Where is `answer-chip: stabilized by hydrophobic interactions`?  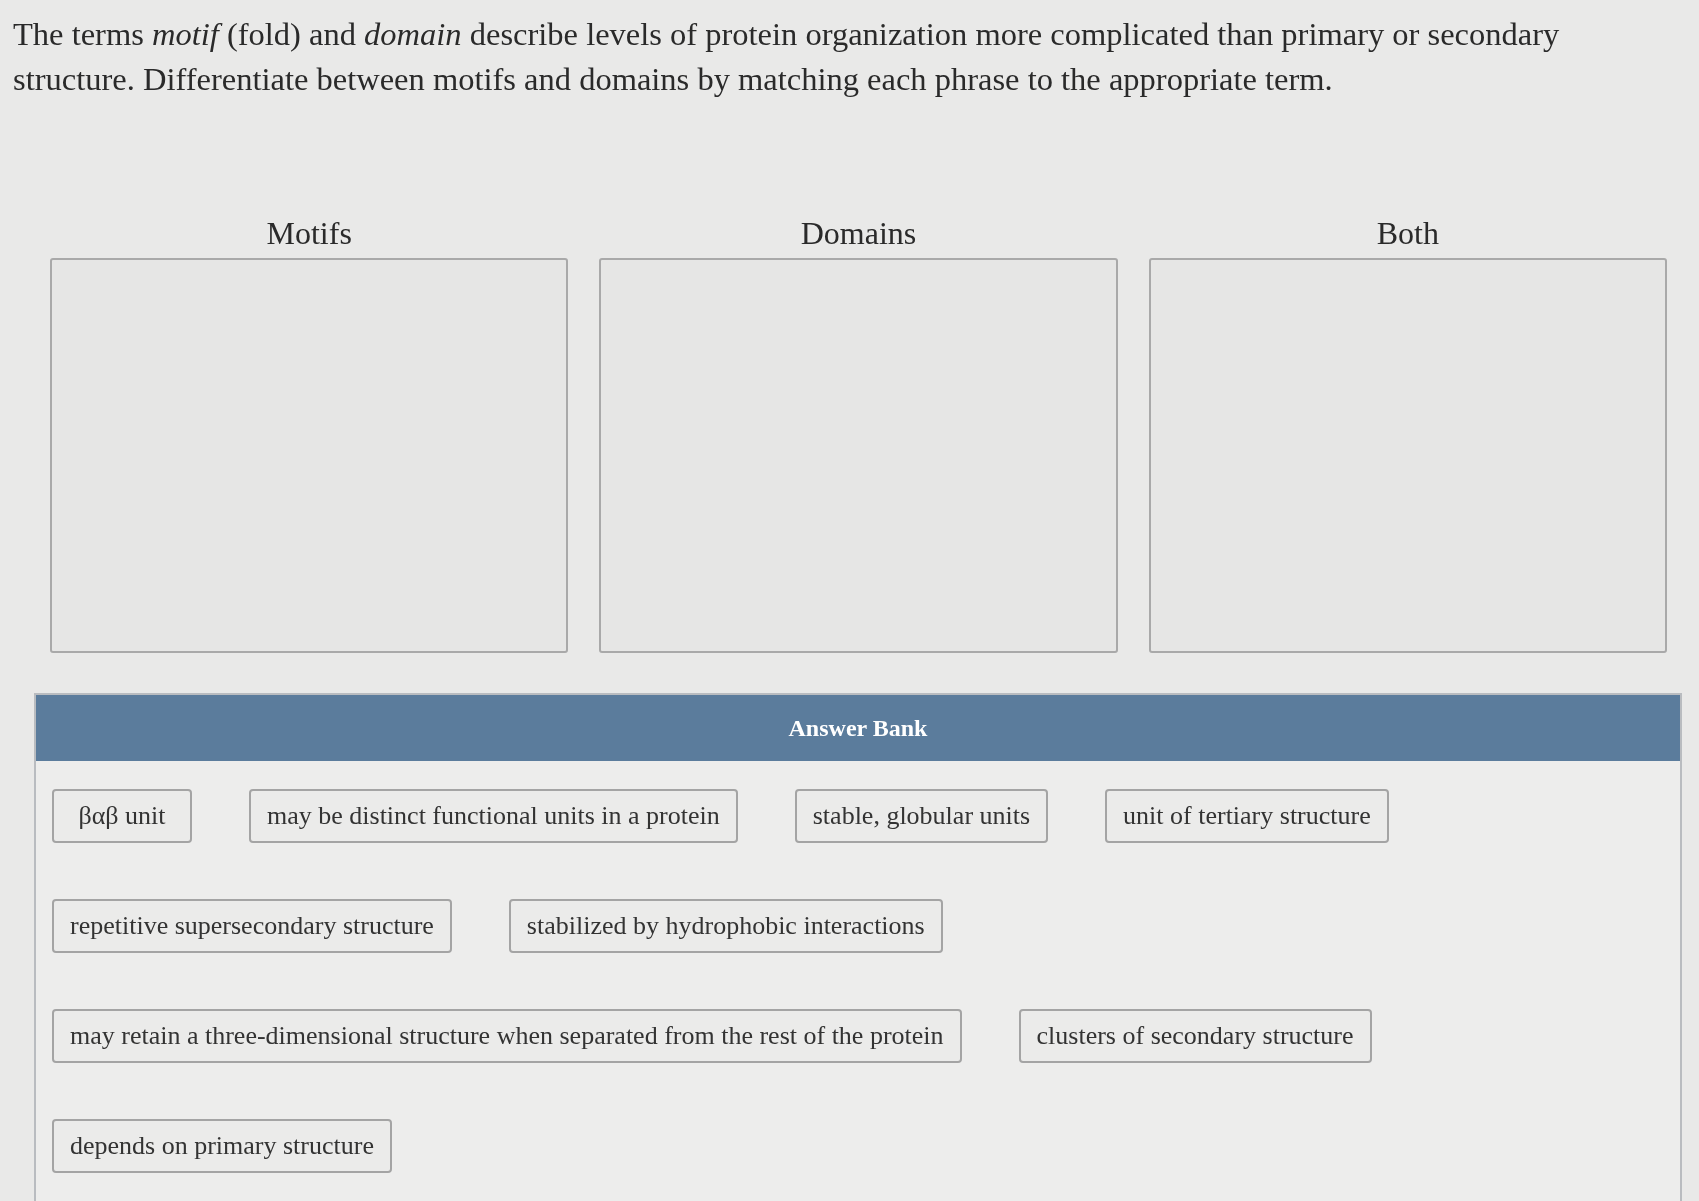
answer-chip: stabilized by hydrophobic interactions is located at coordinates (725, 926).